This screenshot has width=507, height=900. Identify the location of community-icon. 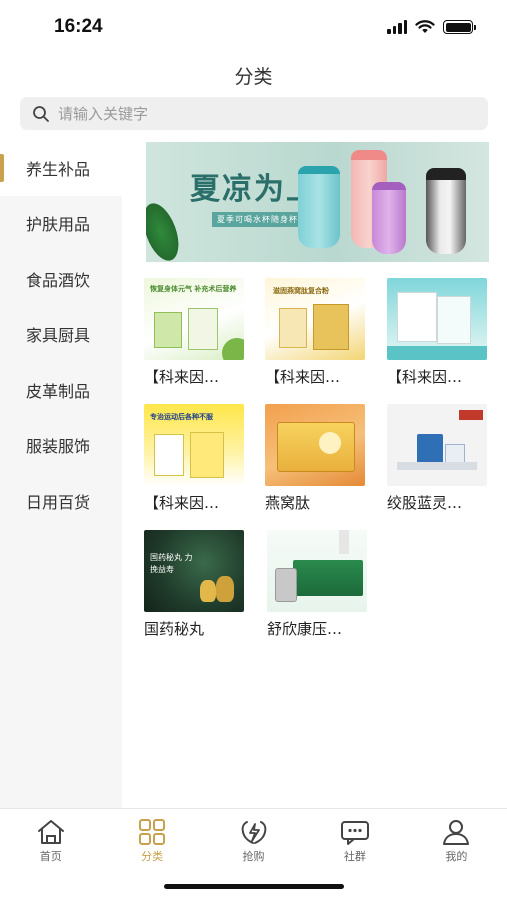
(354, 833).